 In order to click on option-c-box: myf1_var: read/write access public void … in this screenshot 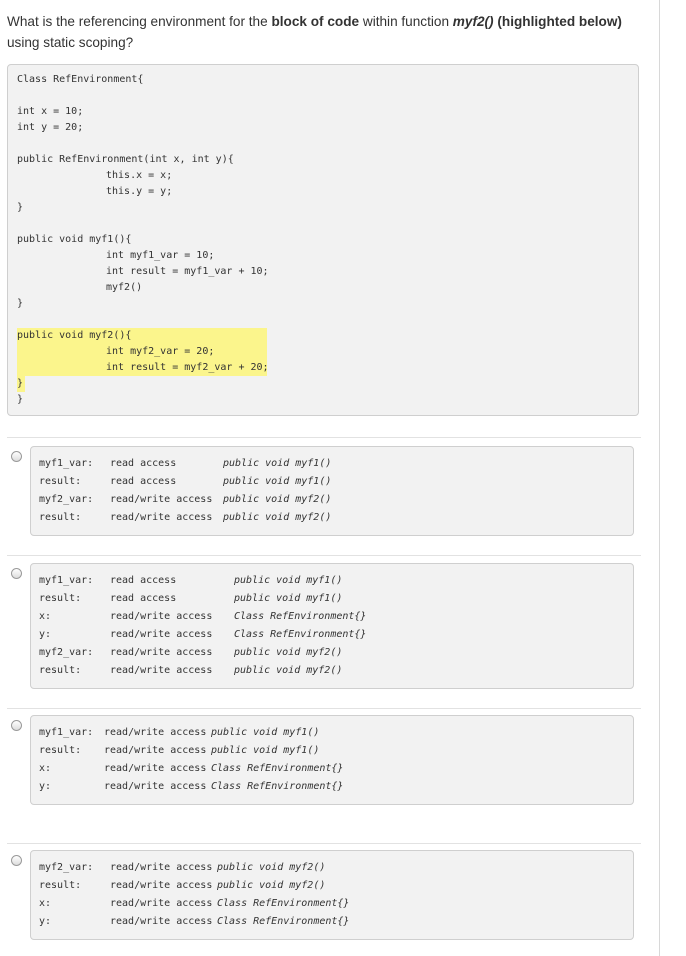, I will do `click(332, 760)`.